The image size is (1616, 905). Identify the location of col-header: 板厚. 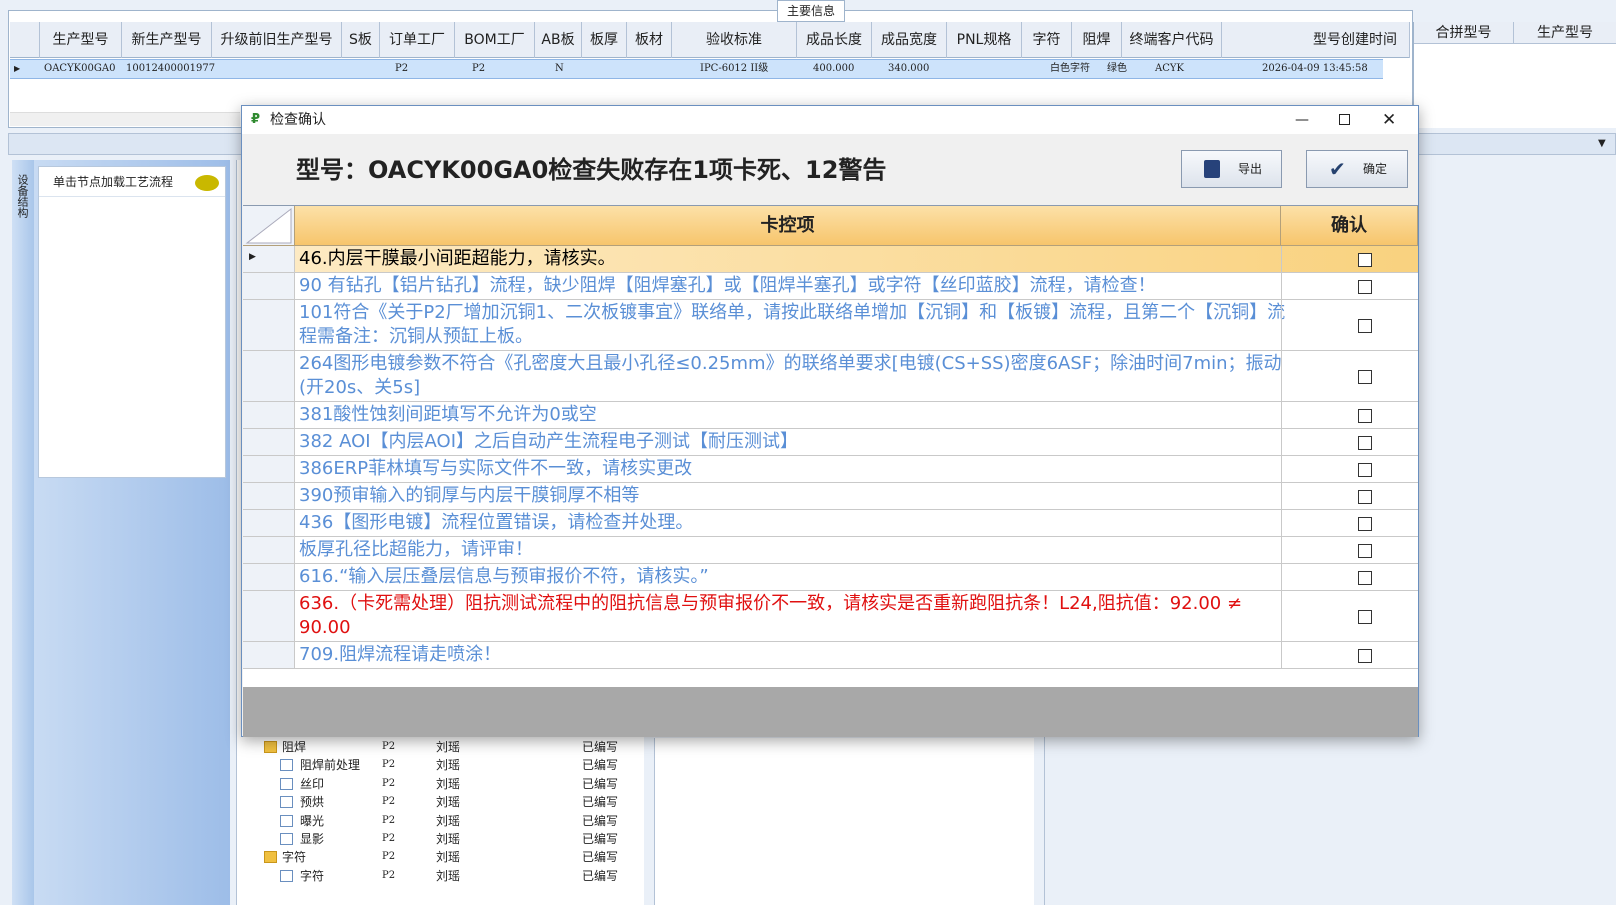
(604, 40).